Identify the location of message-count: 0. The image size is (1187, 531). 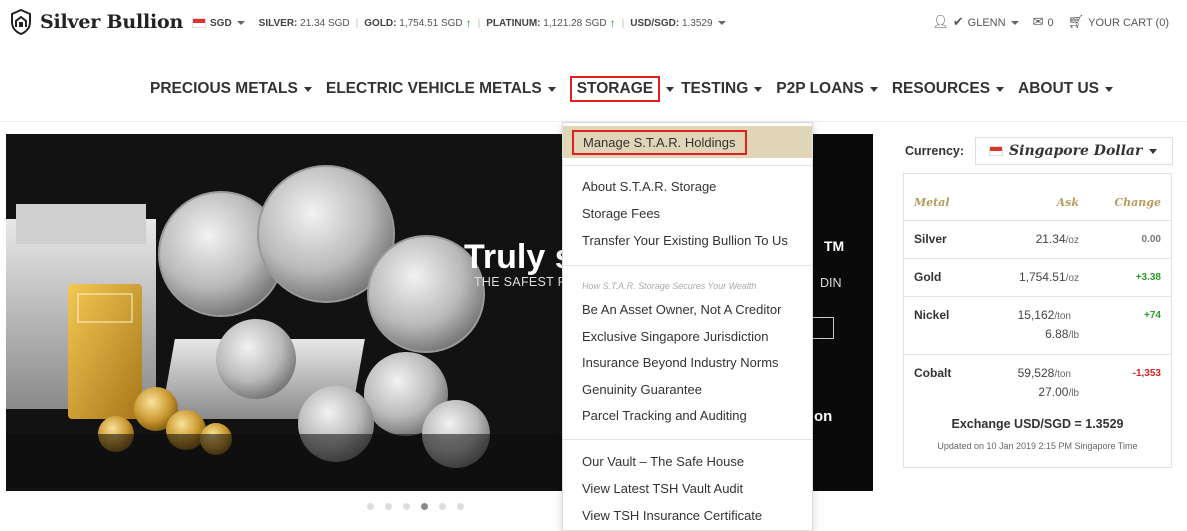
(1050, 23).